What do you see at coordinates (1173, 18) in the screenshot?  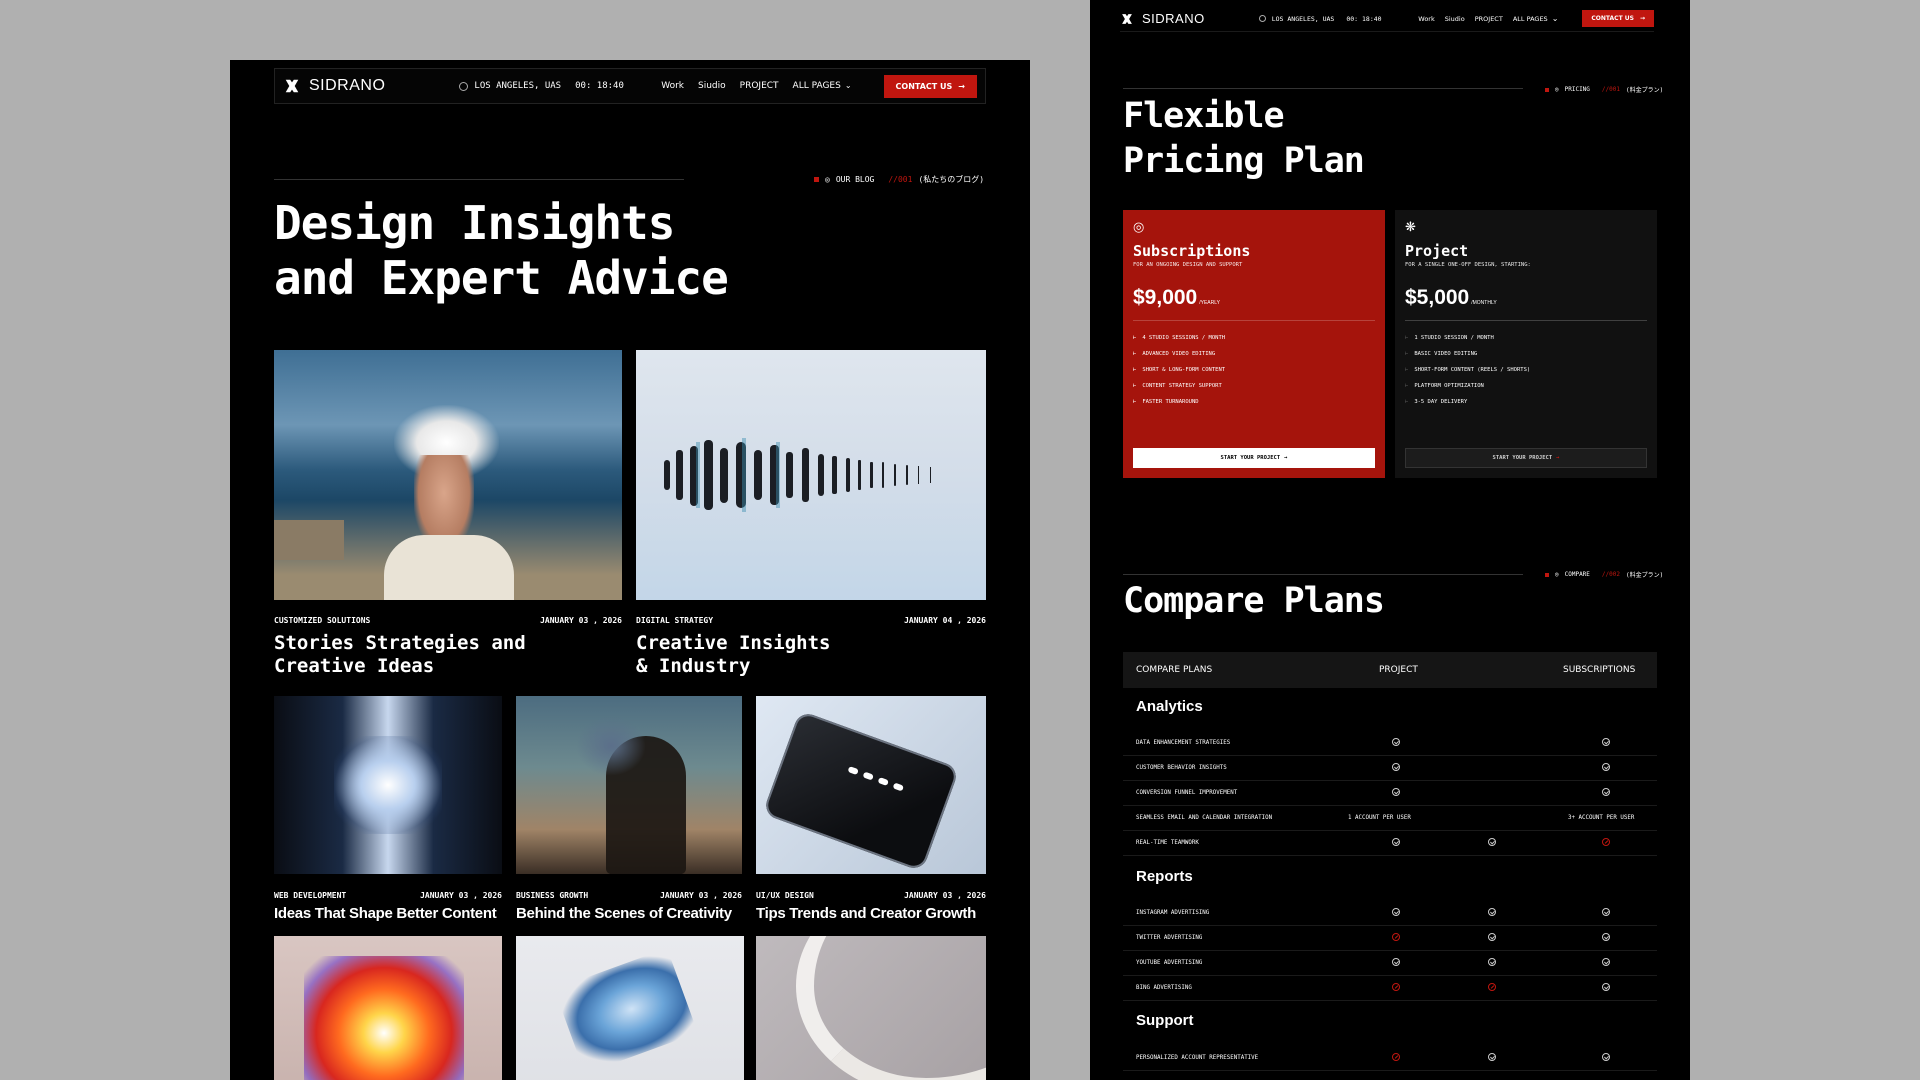 I see `brand-name: SIDRANO` at bounding box center [1173, 18].